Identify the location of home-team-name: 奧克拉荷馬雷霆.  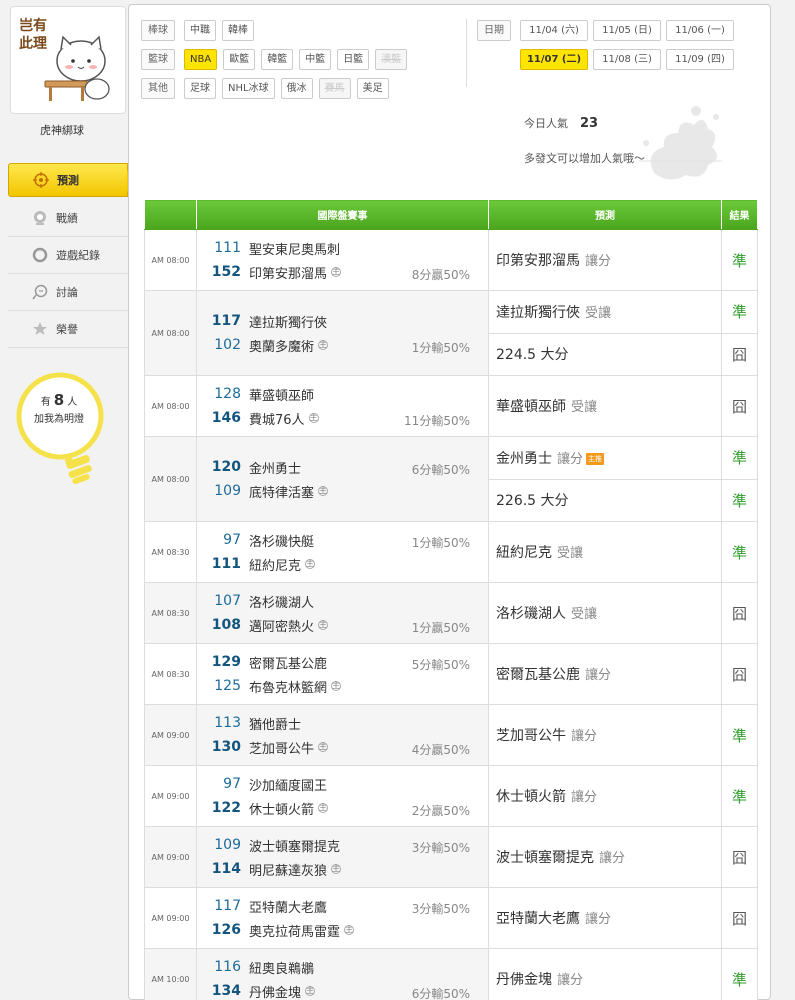
(294, 930).